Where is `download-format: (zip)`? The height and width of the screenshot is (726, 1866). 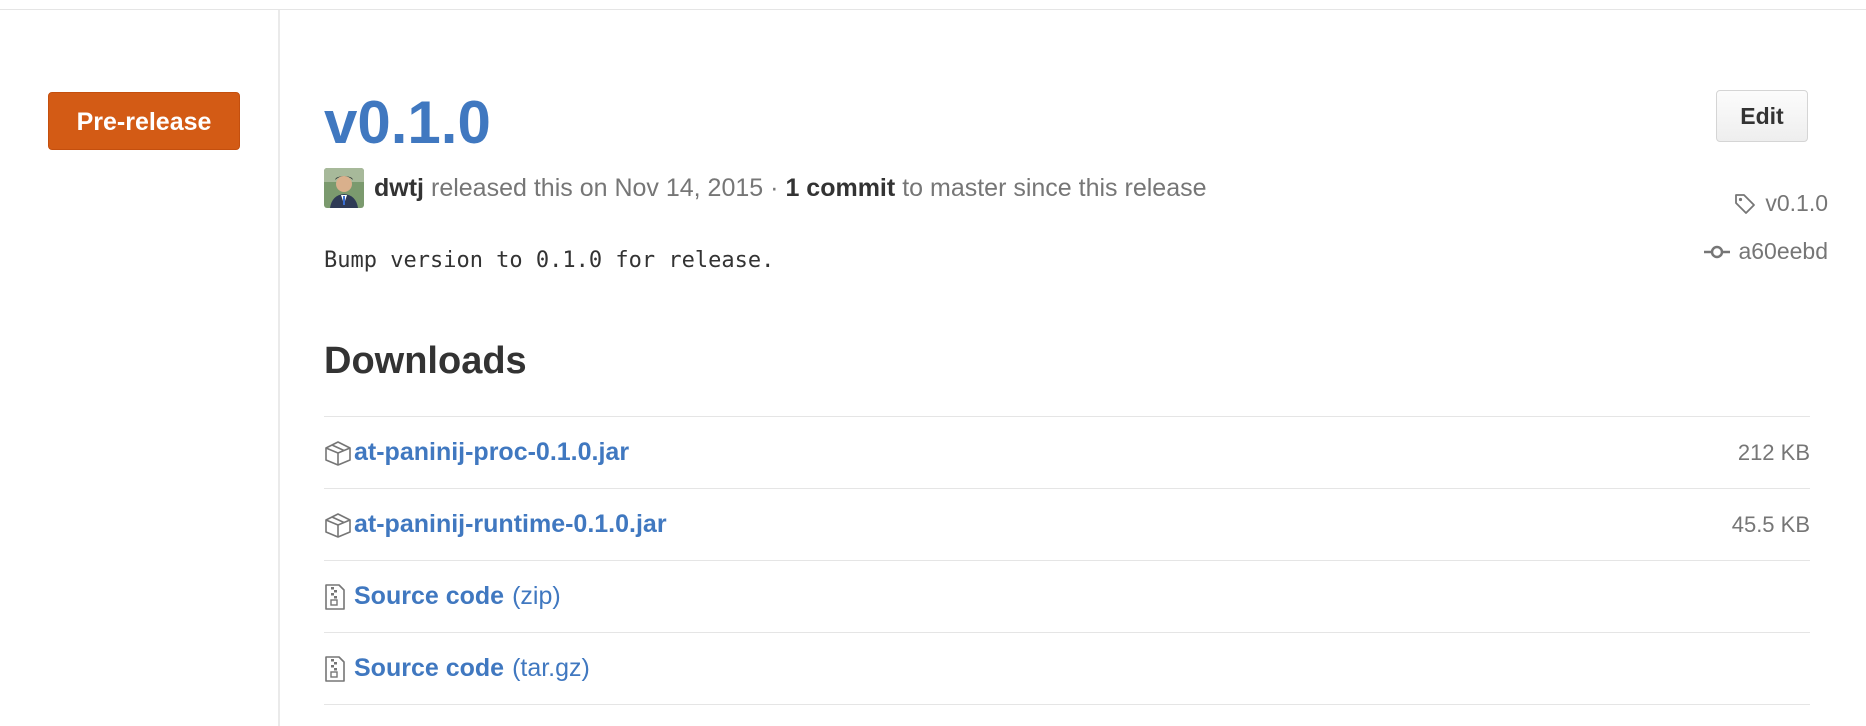 download-format: (zip) is located at coordinates (536, 596).